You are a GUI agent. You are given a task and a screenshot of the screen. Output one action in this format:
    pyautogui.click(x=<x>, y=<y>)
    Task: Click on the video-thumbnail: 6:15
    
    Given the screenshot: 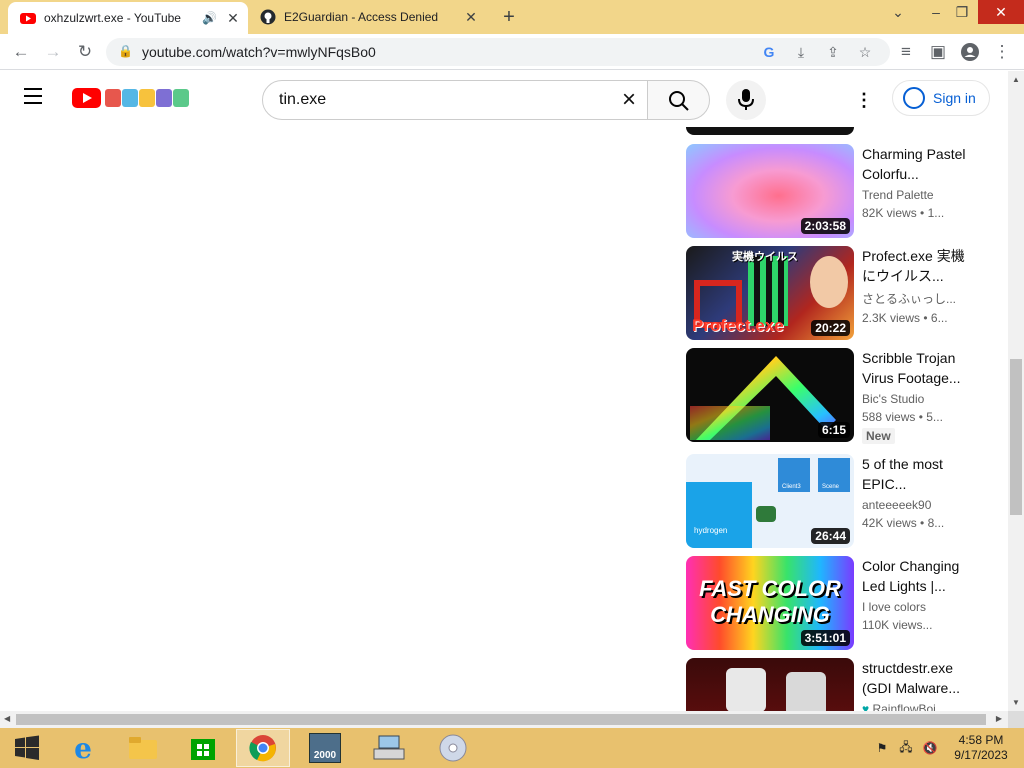 What is the action you would take?
    pyautogui.click(x=770, y=395)
    